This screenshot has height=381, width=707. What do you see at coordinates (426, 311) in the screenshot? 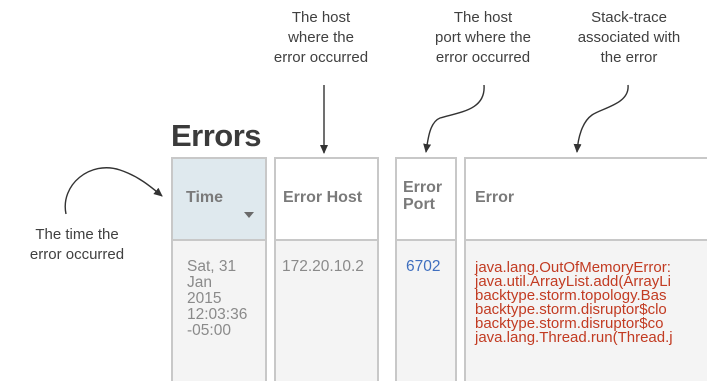
I see `table-cell-port: 6702` at bounding box center [426, 311].